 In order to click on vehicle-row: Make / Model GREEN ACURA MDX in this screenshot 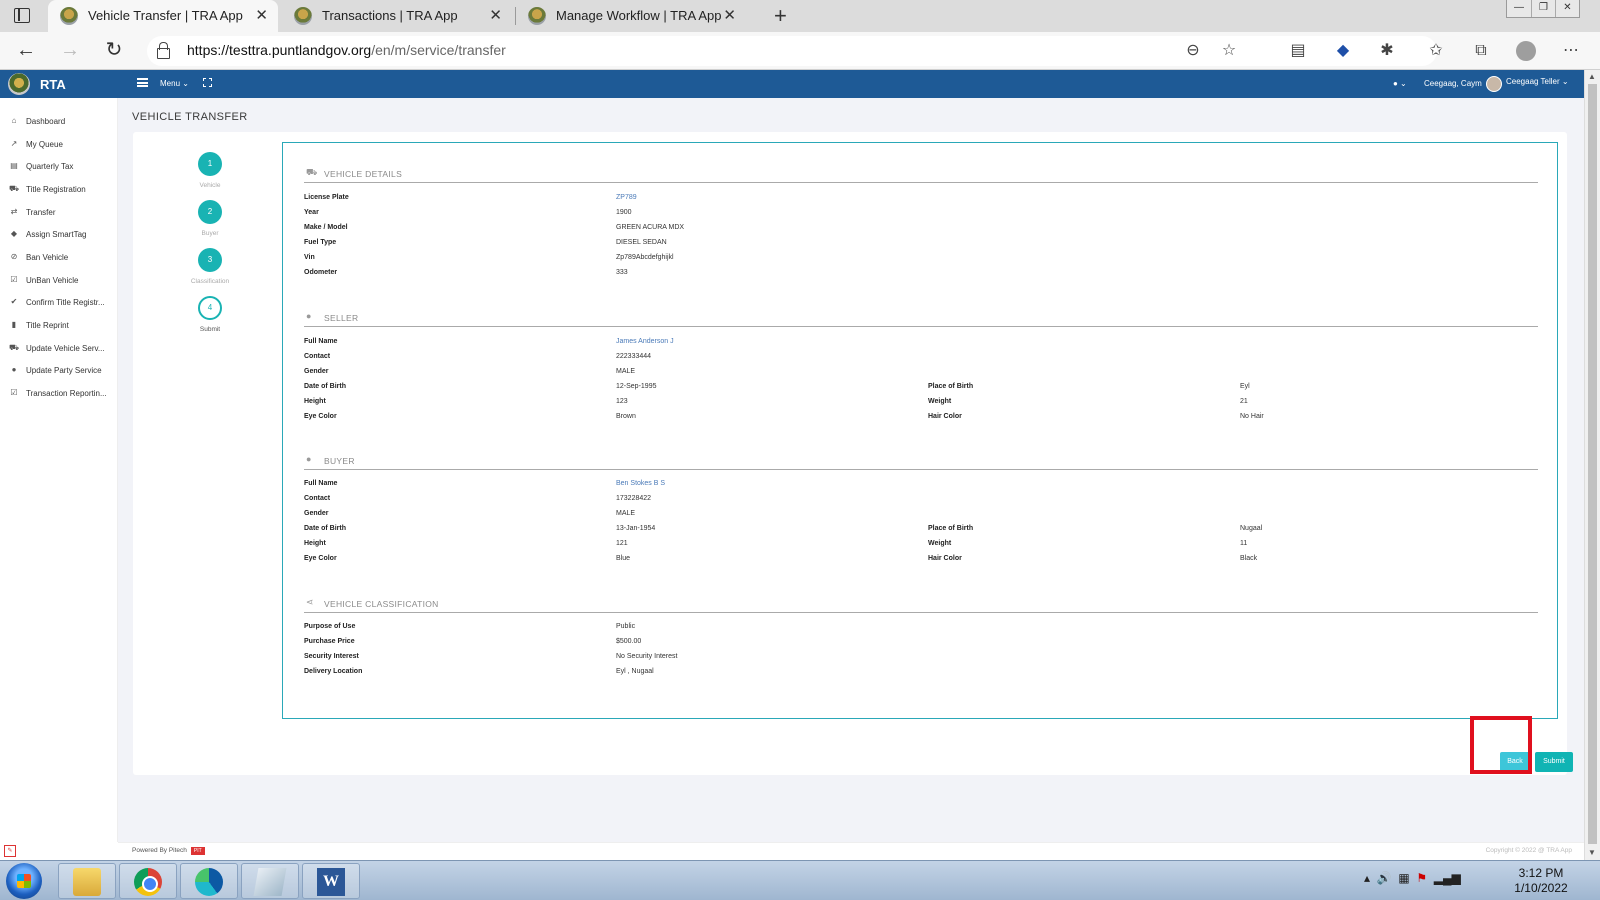, I will do `click(494, 227)`.